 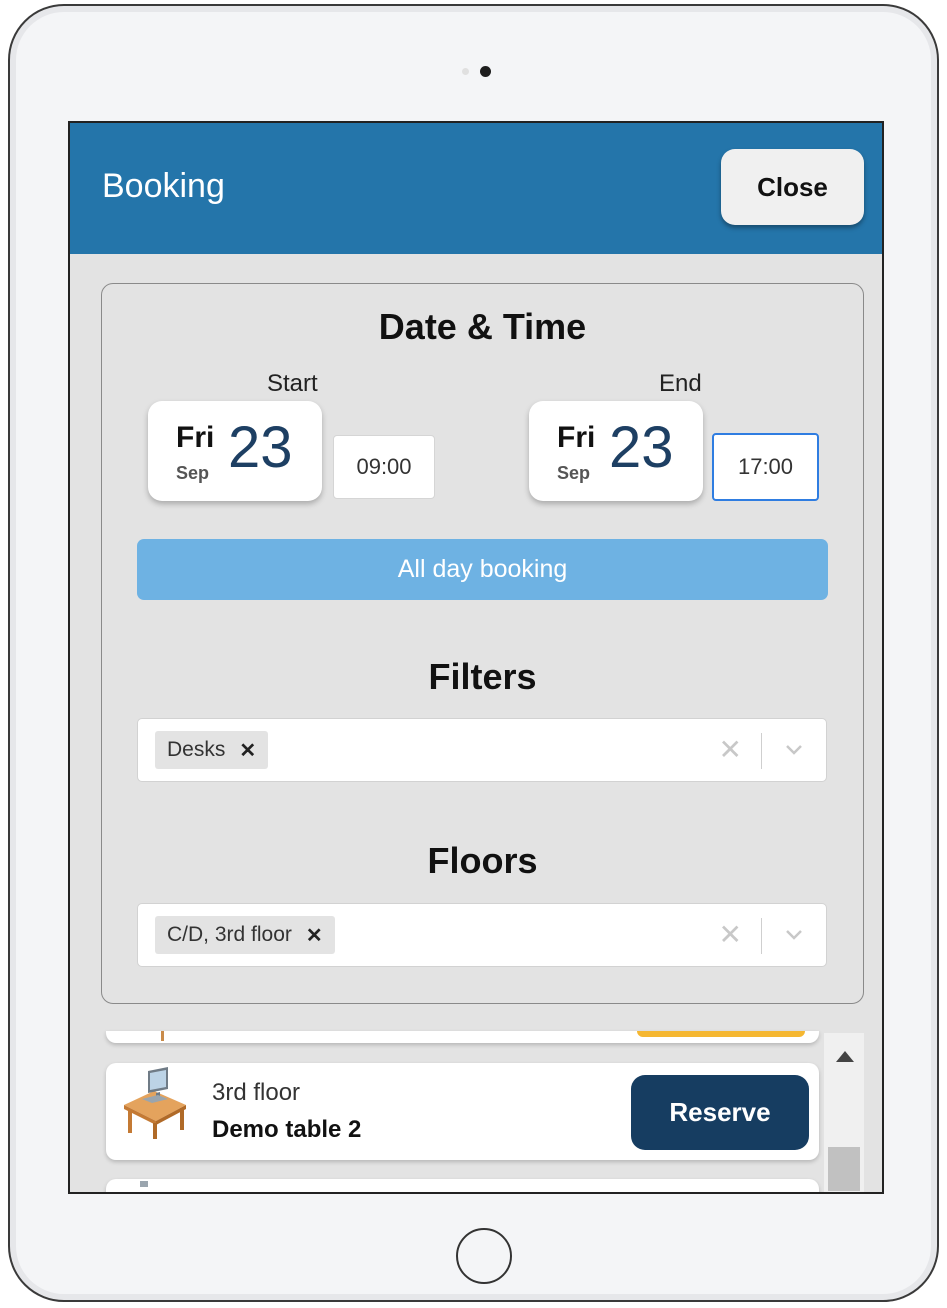 What do you see at coordinates (485, 71) in the screenshot?
I see `camera-icon` at bounding box center [485, 71].